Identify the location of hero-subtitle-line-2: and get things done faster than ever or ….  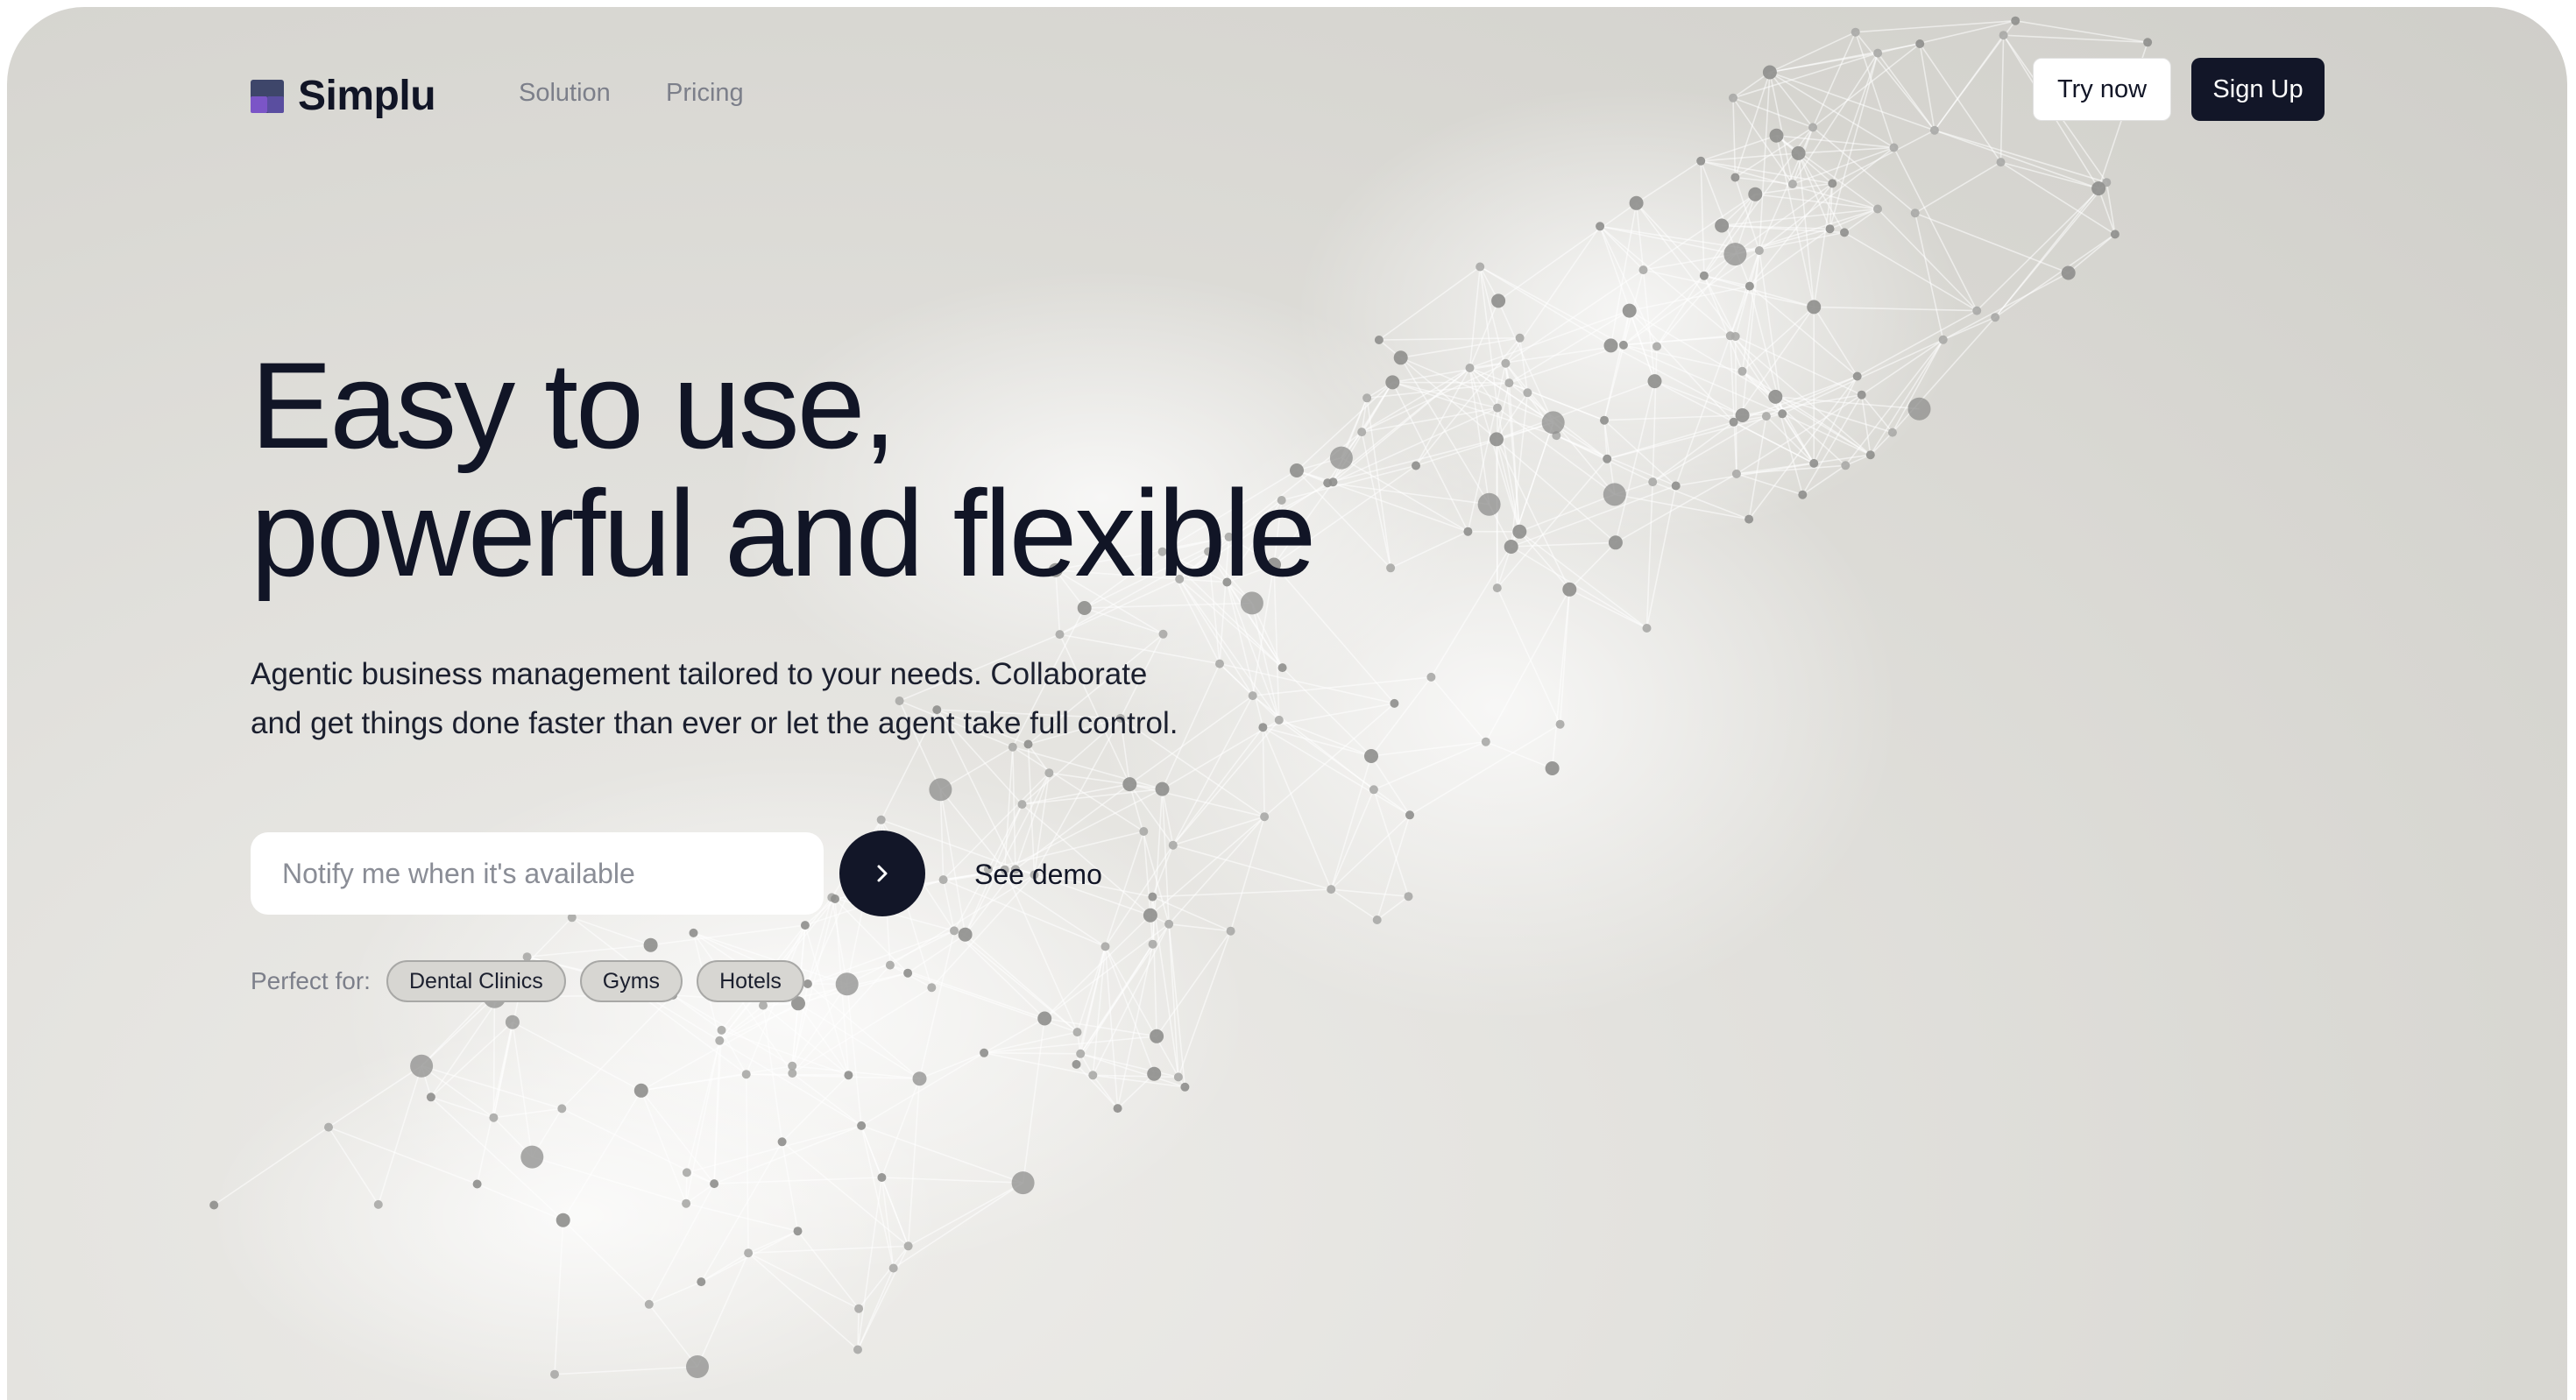
(741, 723).